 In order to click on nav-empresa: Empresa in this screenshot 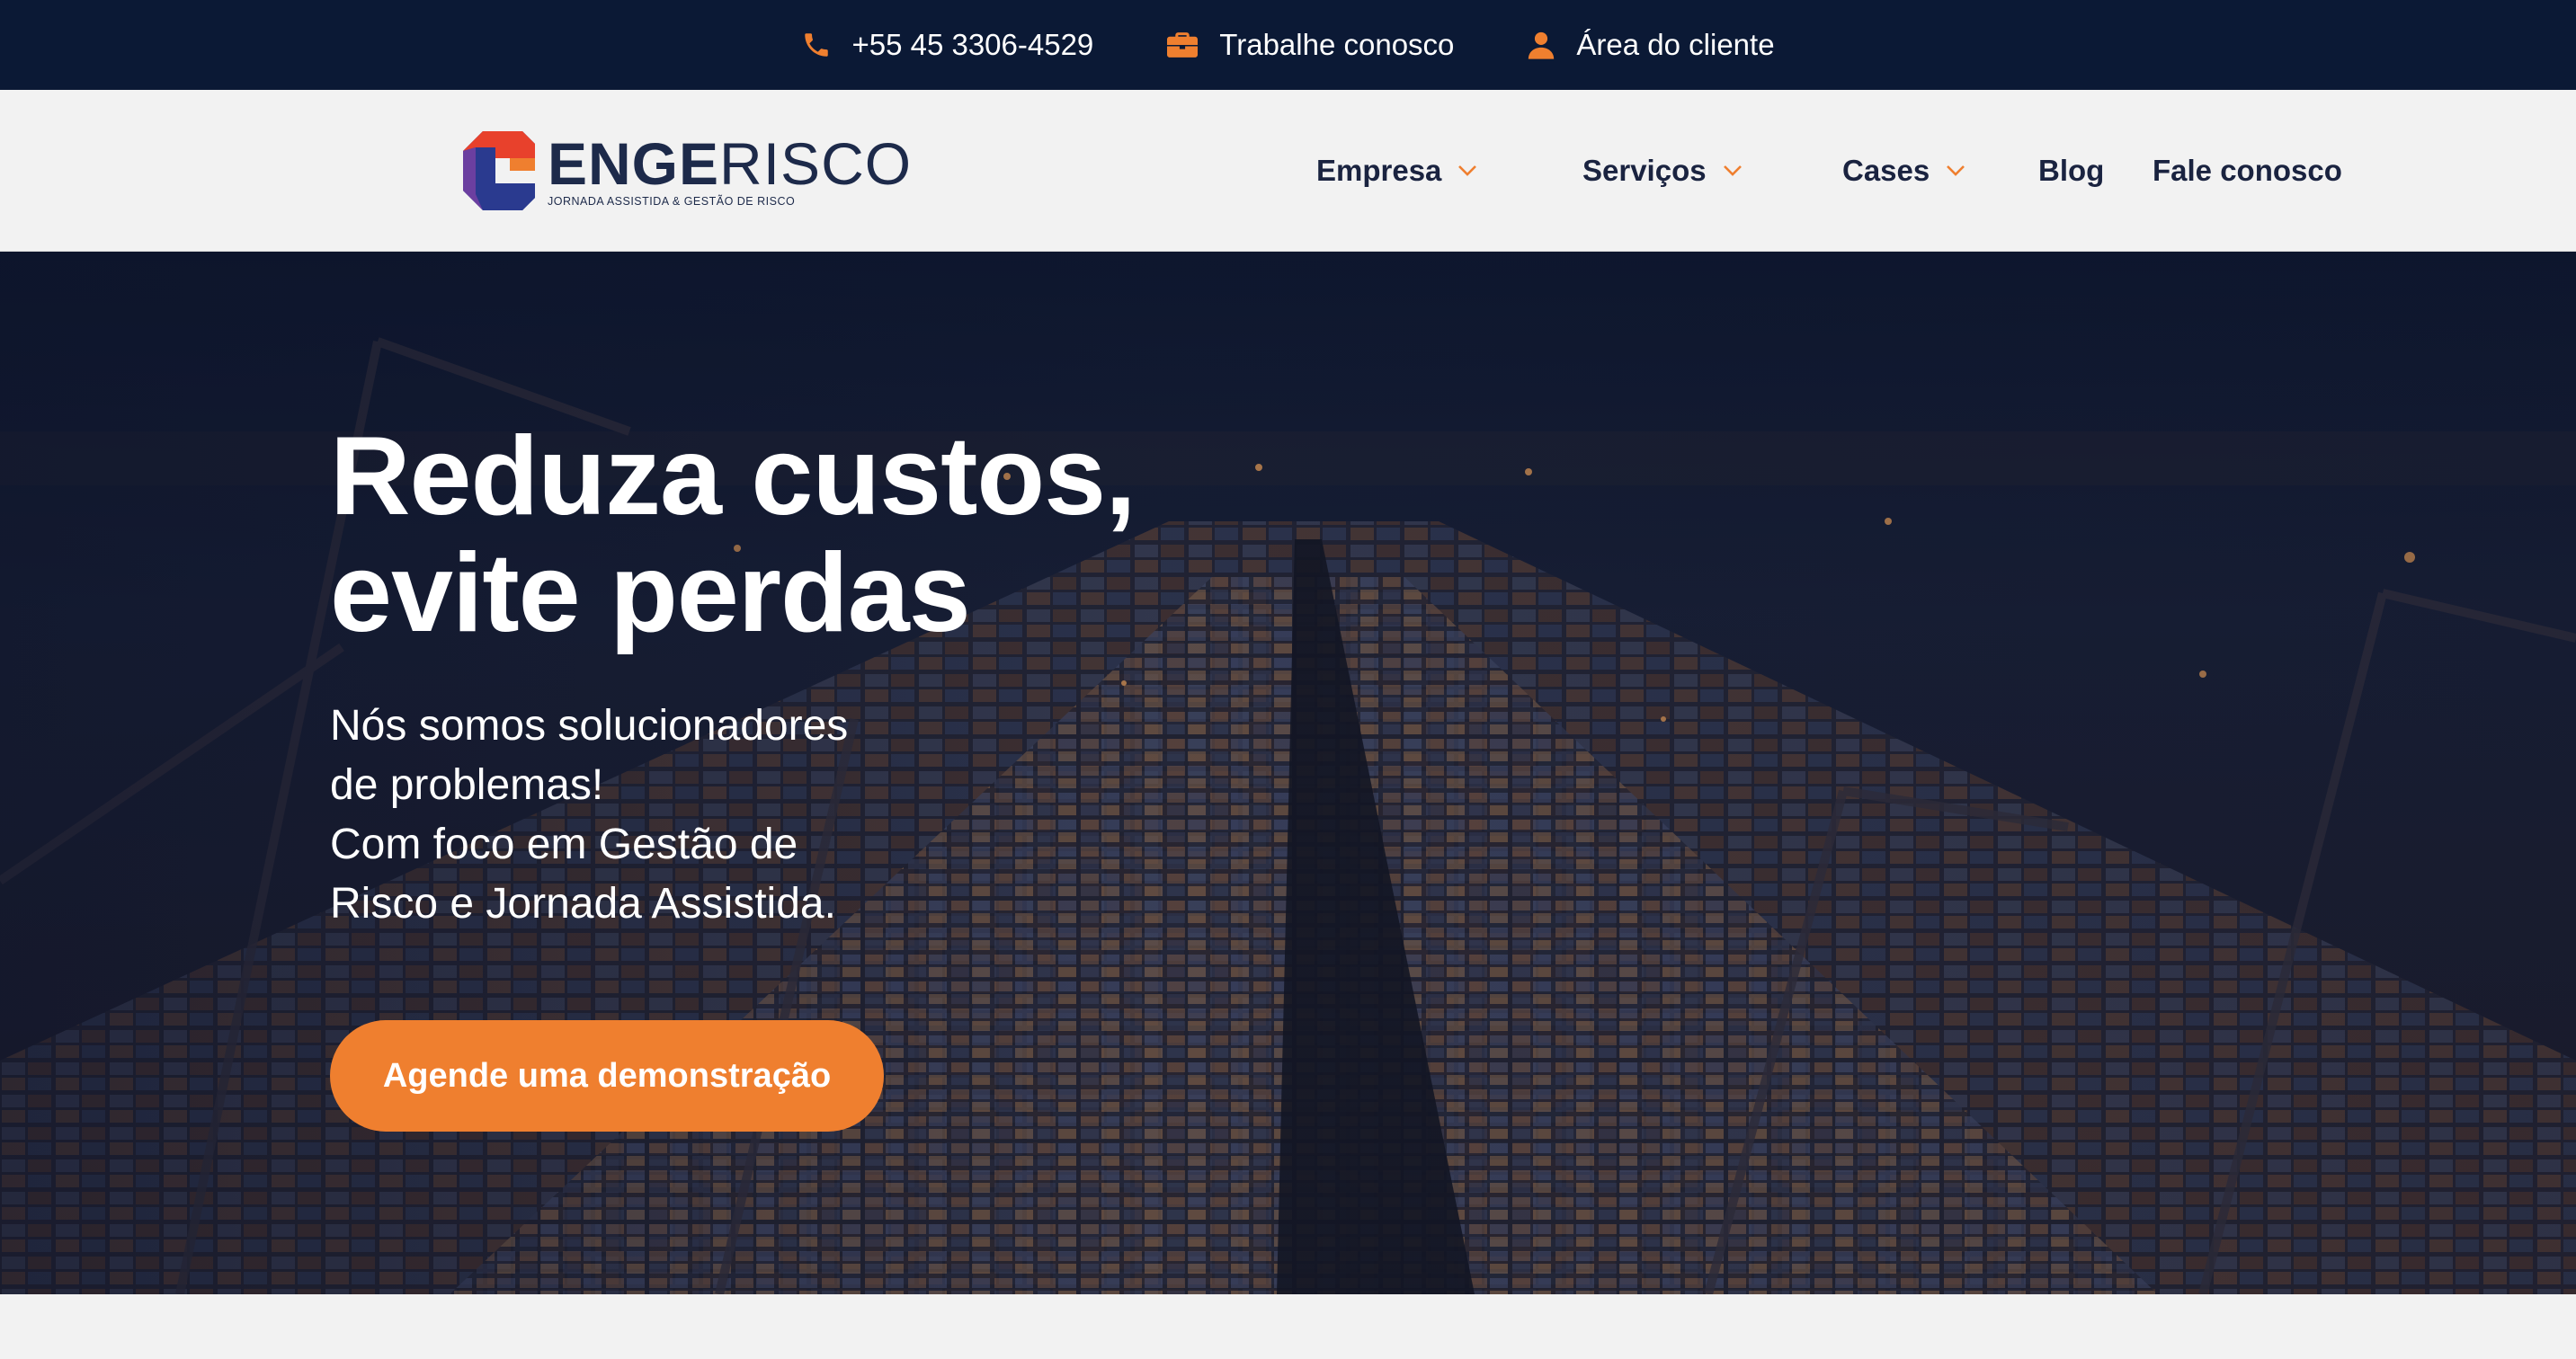, I will do `click(1397, 171)`.